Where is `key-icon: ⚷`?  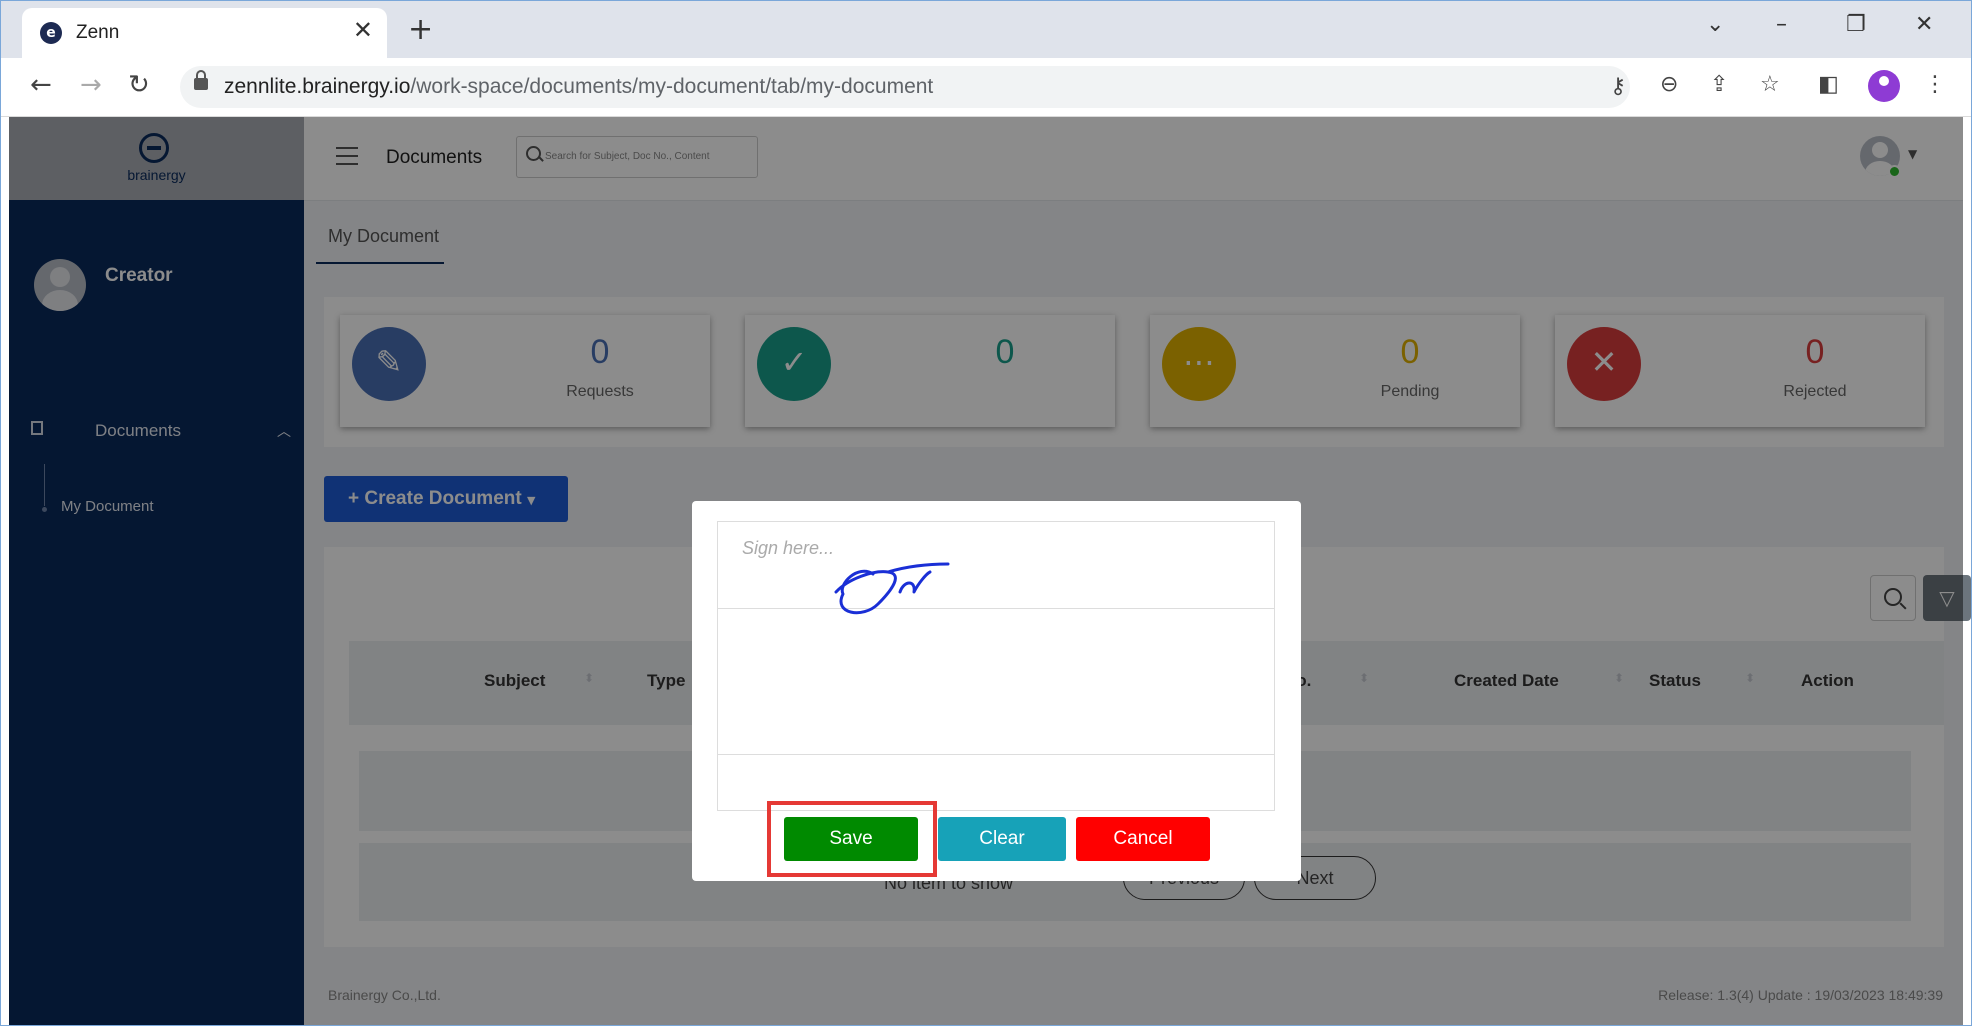
key-icon: ⚷ is located at coordinates (1618, 86).